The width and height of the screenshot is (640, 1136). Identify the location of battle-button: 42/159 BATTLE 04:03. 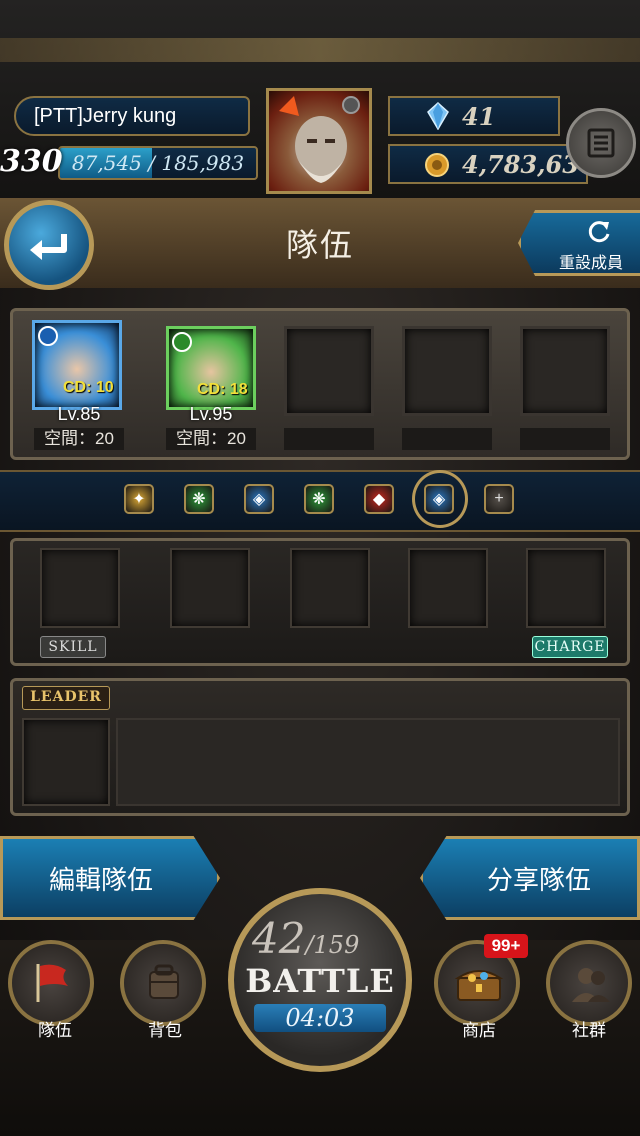
(320, 980).